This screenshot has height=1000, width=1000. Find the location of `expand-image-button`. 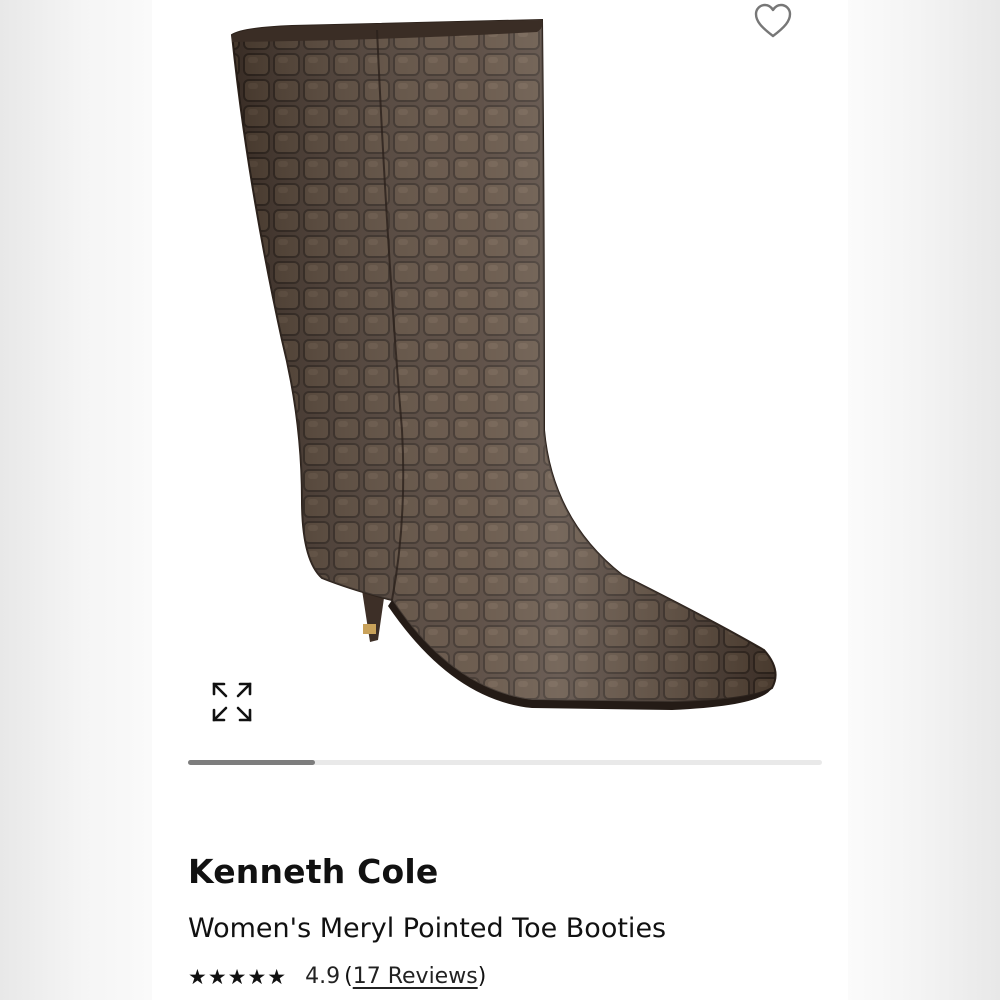

expand-image-button is located at coordinates (232, 702).